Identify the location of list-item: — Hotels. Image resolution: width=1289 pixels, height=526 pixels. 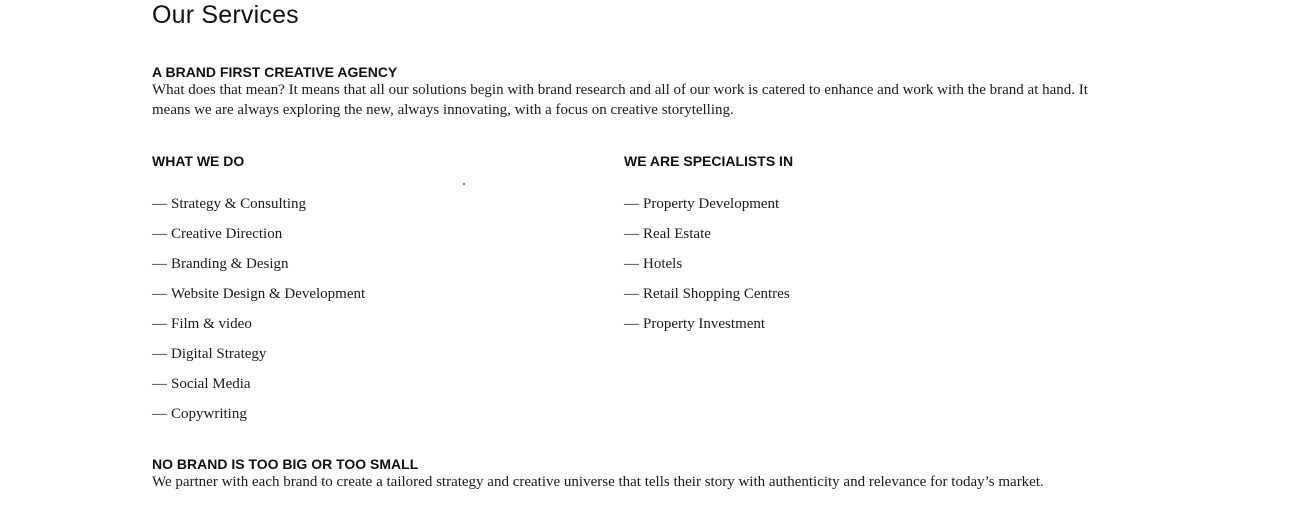
(834, 264).